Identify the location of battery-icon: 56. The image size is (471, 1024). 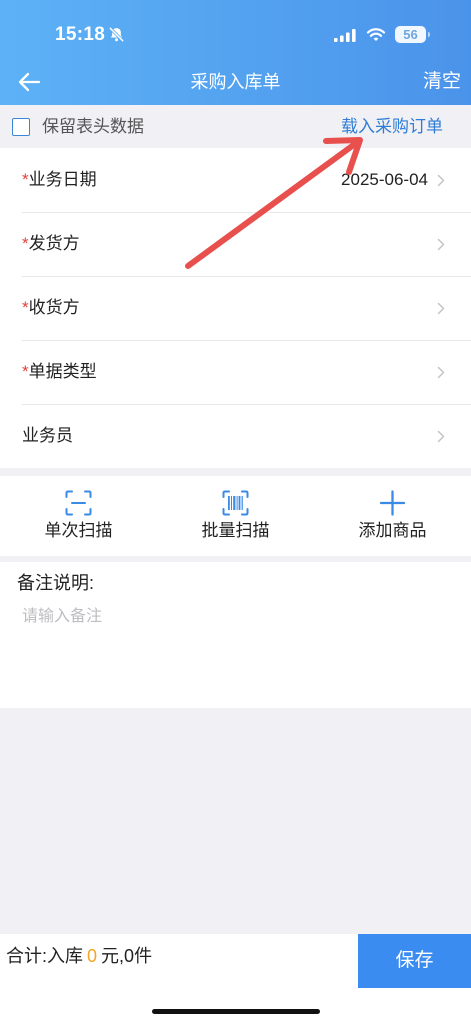
(413, 34).